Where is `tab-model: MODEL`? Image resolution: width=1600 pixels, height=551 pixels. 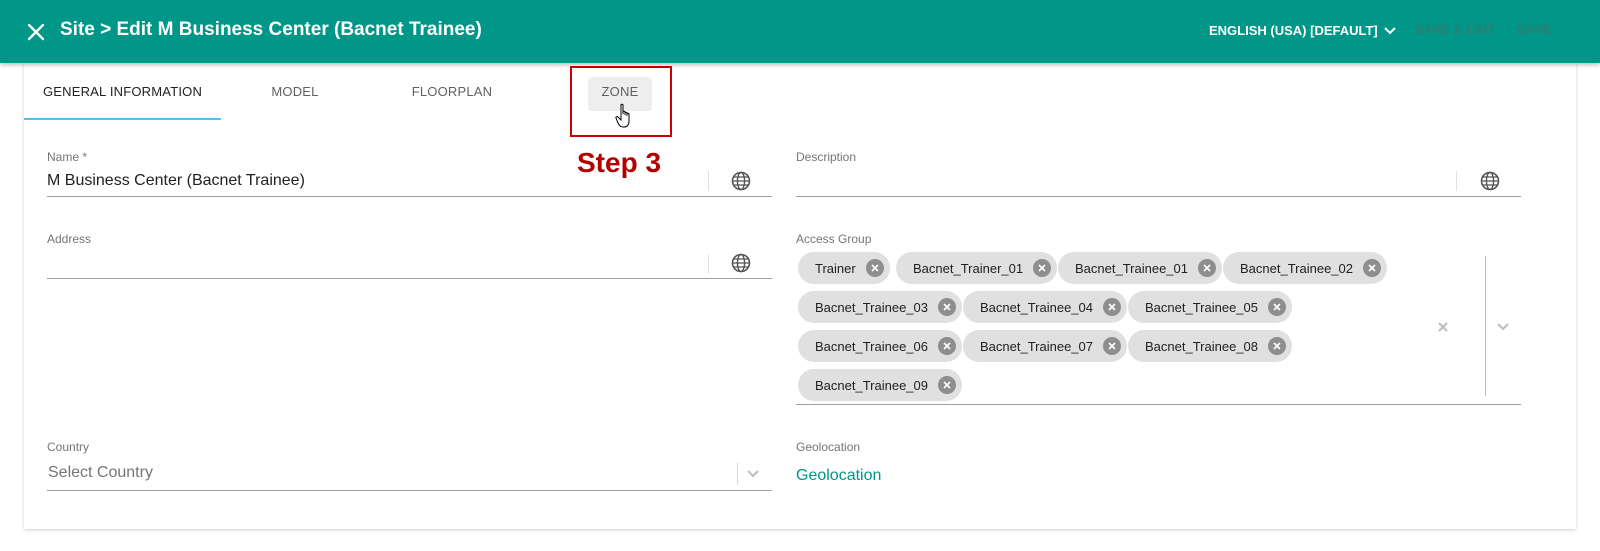
tab-model: MODEL is located at coordinates (295, 91).